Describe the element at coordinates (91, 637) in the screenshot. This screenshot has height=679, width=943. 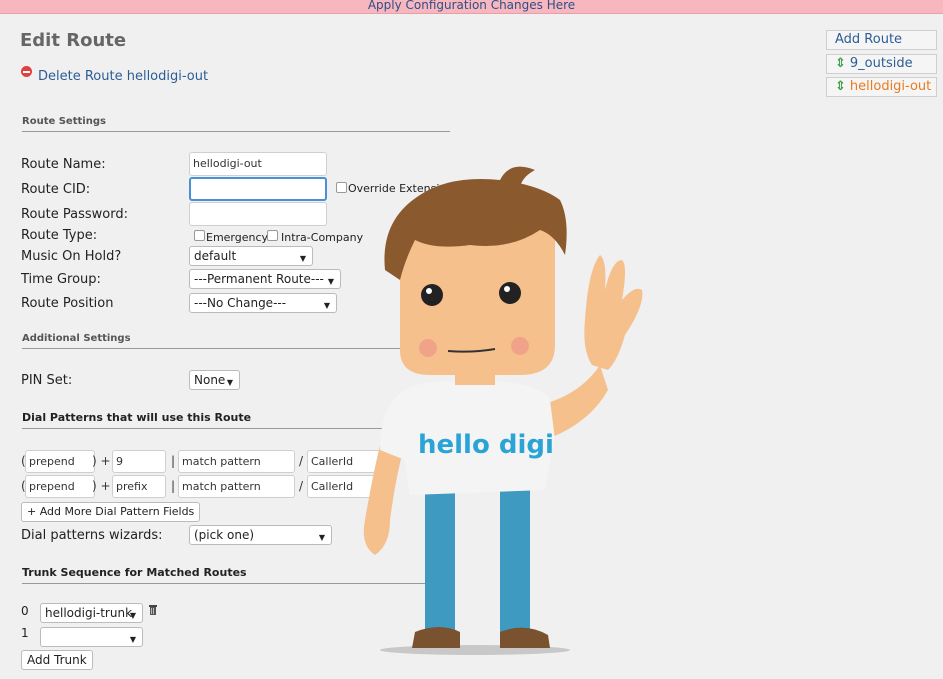
I see `trunk-select: ▼` at that location.